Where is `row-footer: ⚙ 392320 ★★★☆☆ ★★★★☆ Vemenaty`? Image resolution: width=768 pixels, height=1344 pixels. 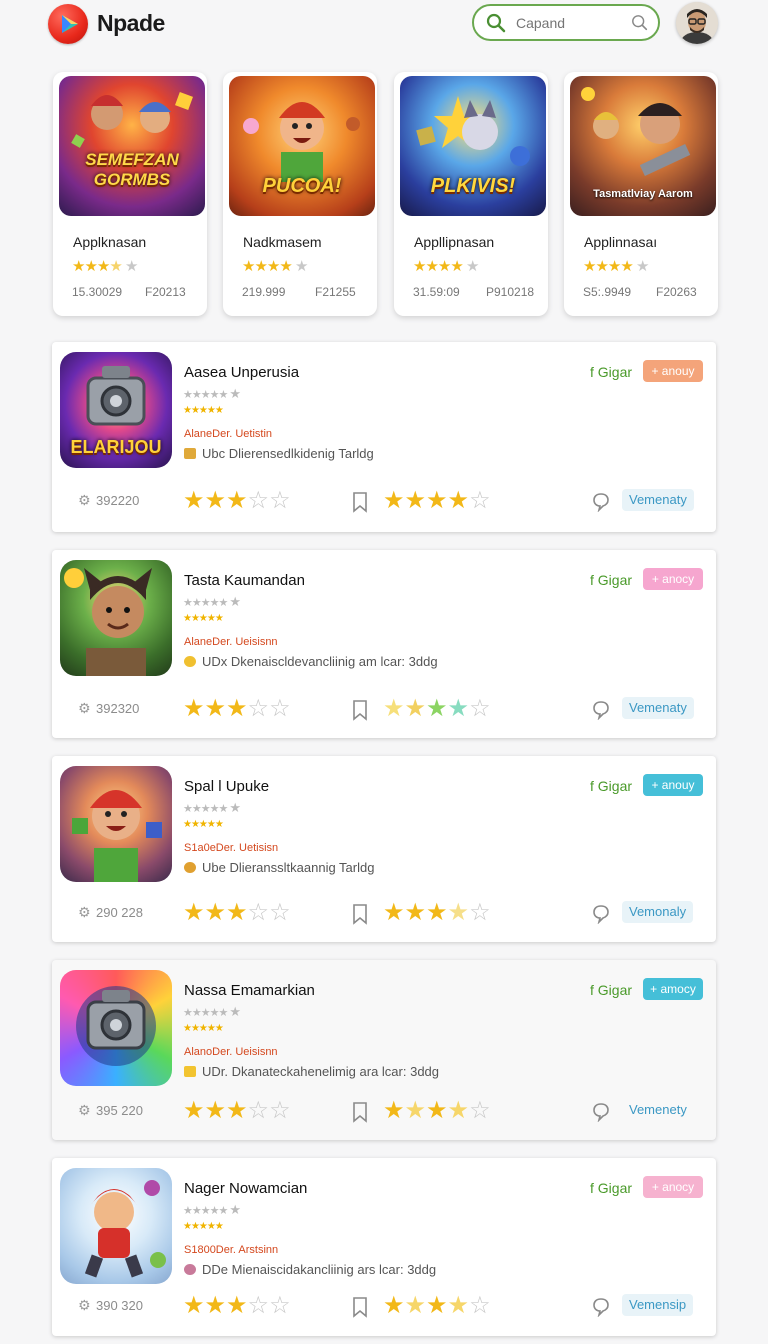 row-footer: ⚙ 392320 ★★★☆☆ ★★★★☆ Vemenaty is located at coordinates (384, 709).